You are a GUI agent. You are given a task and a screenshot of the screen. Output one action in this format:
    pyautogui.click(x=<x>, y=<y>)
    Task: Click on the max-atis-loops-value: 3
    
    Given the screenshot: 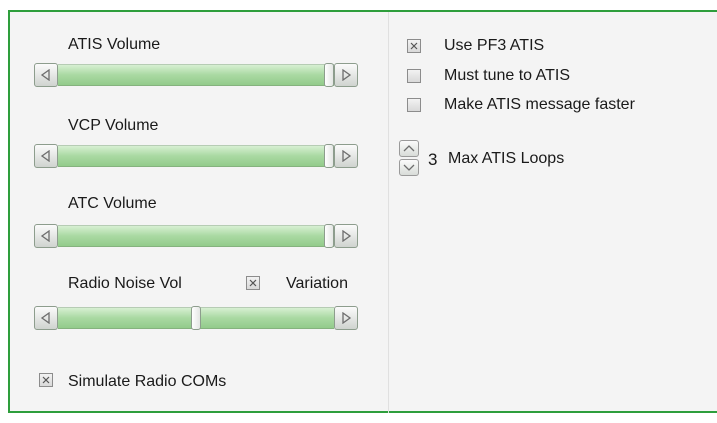 What is the action you would take?
    pyautogui.click(x=433, y=159)
    